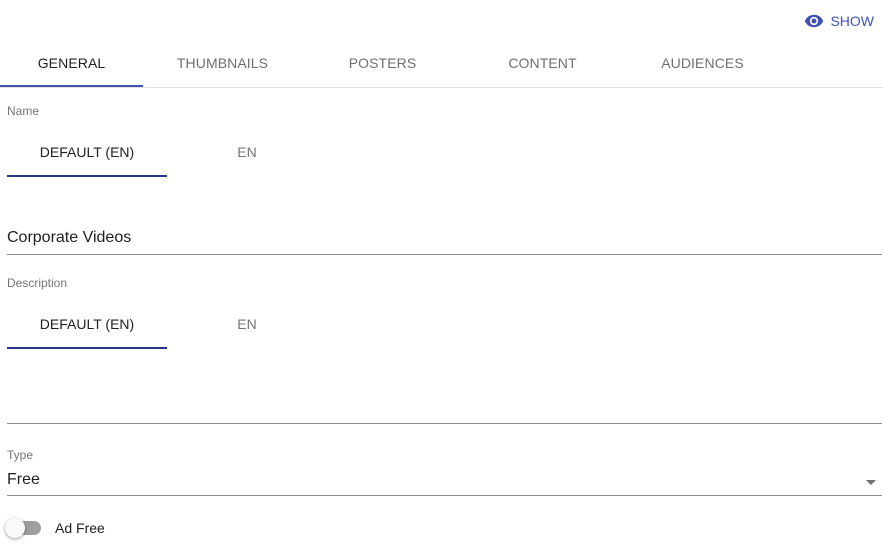  What do you see at coordinates (37, 283) in the screenshot?
I see `description-label: Description` at bounding box center [37, 283].